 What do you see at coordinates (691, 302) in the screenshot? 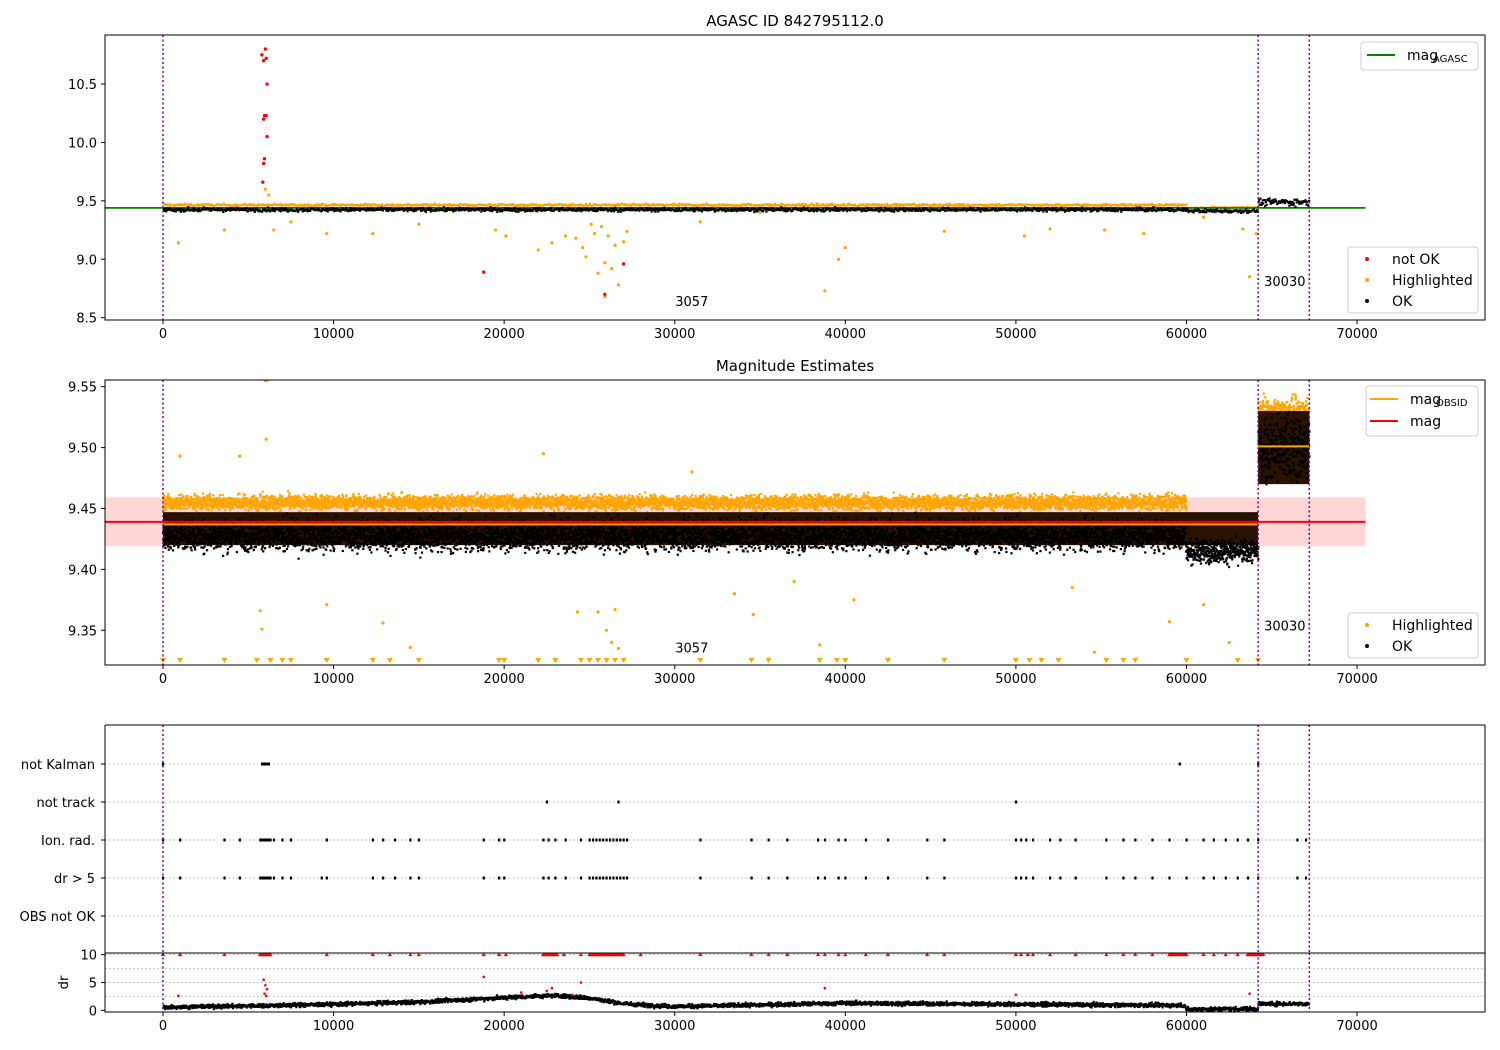
I see `observation-annotation: 3057` at bounding box center [691, 302].